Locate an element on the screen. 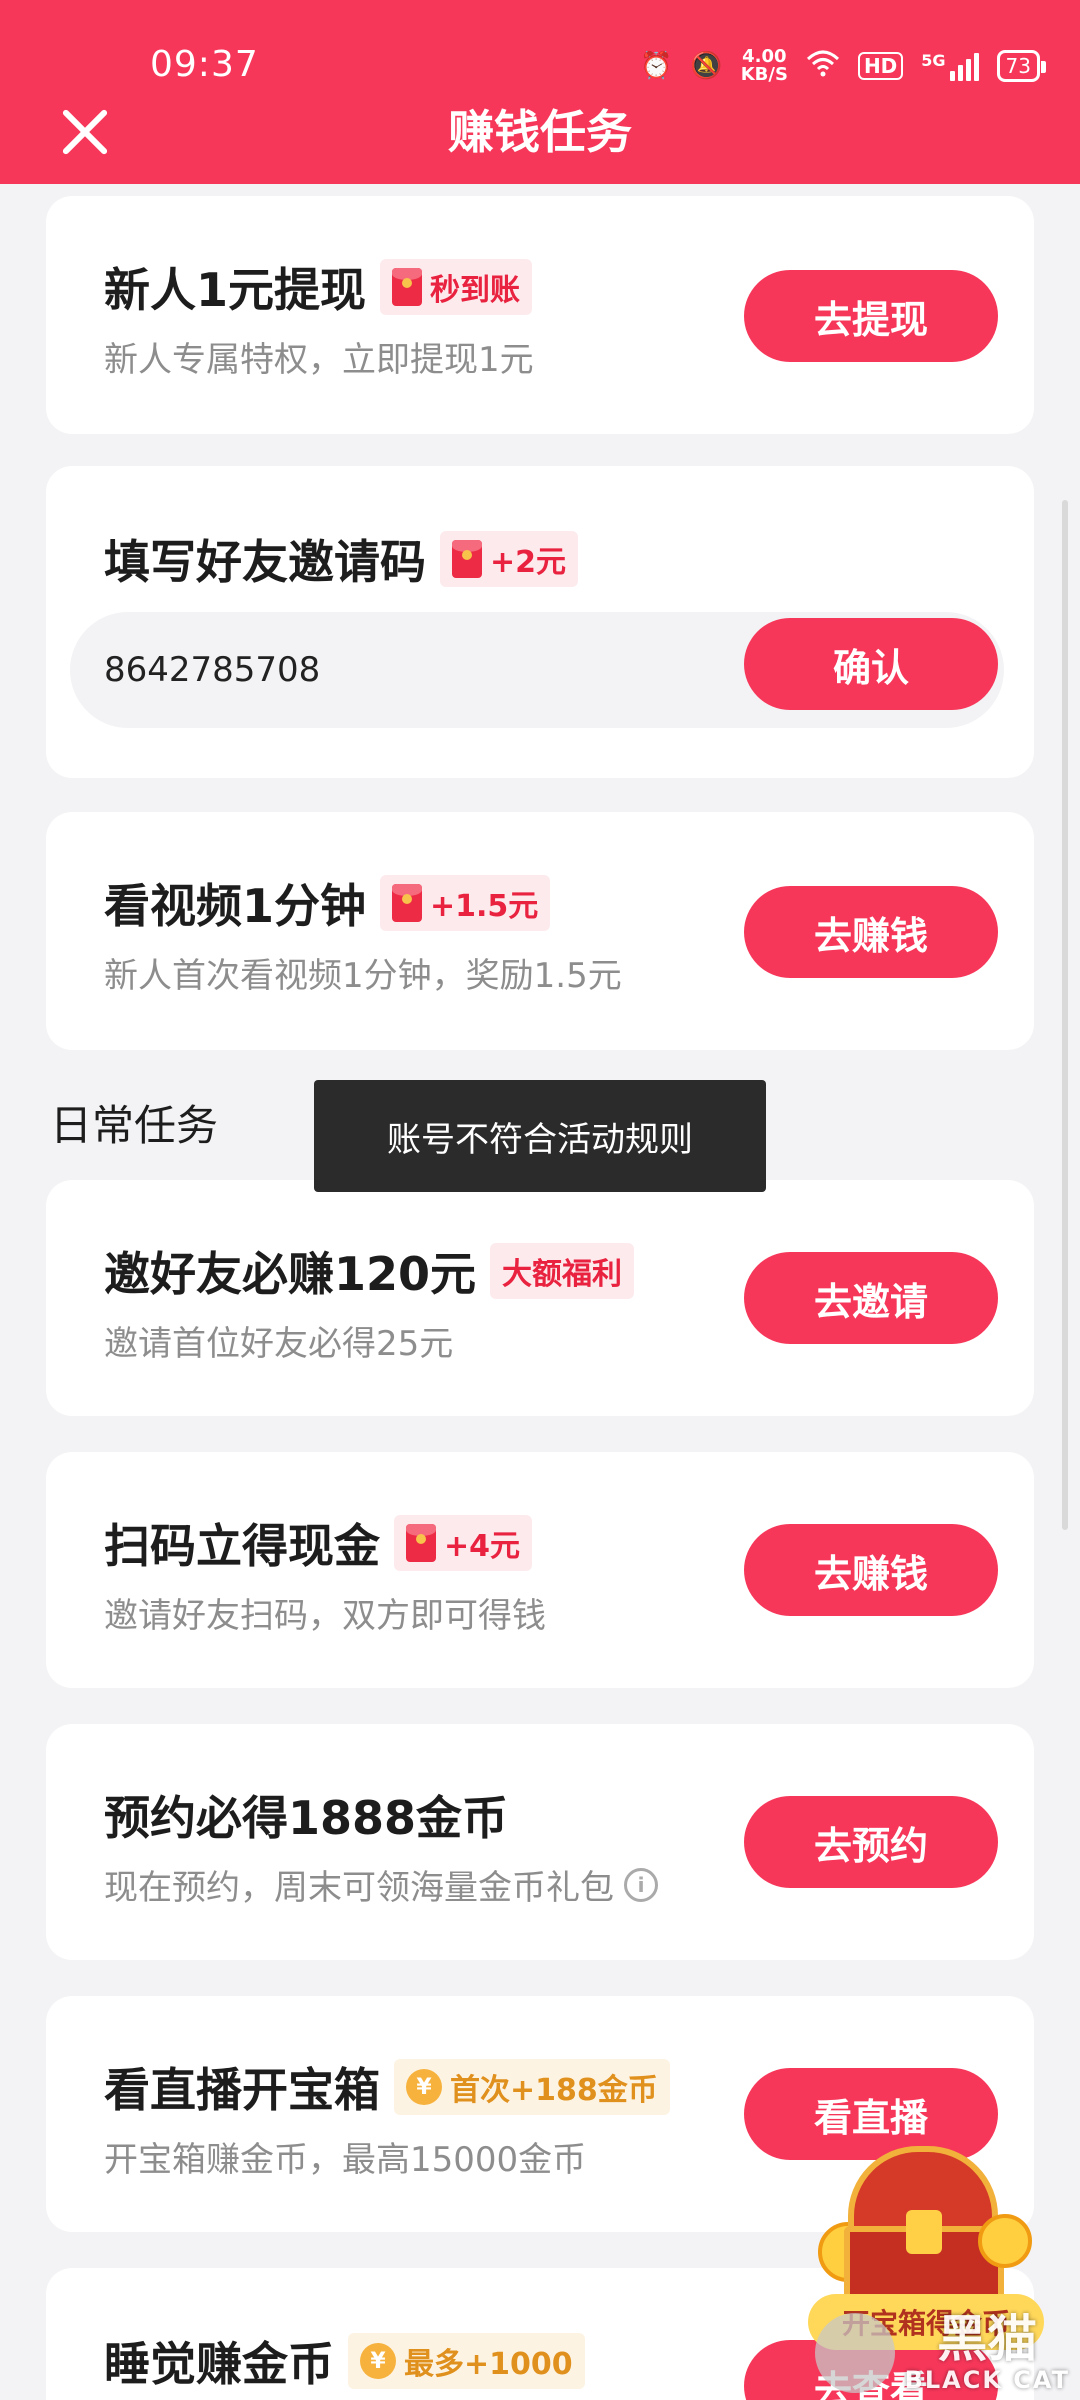 The image size is (1080, 2400). invite-code-input is located at coordinates (414, 670).